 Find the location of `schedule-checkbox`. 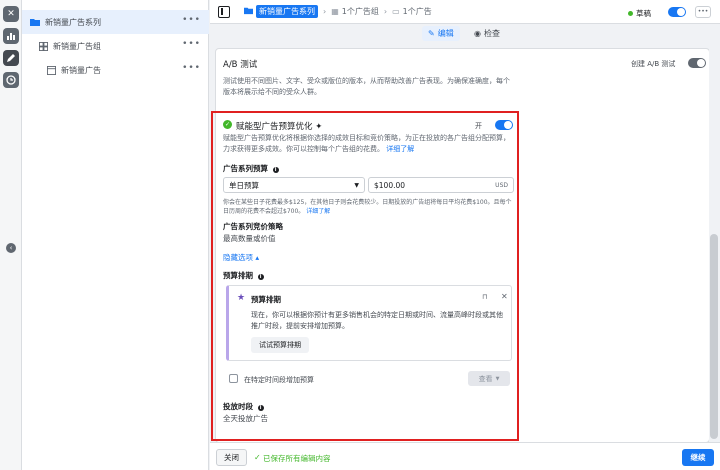

schedule-checkbox is located at coordinates (233, 378).